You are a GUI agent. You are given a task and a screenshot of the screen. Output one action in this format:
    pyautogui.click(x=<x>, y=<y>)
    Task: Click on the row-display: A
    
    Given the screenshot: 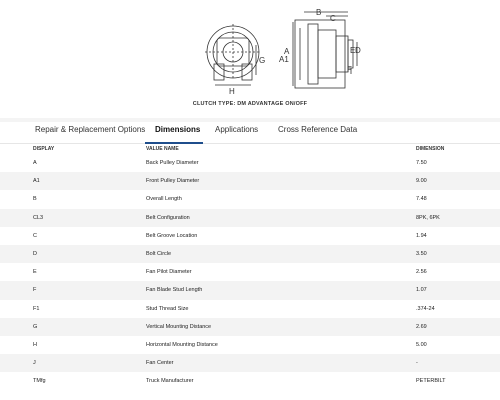 What is the action you would take?
    pyautogui.click(x=35, y=163)
    